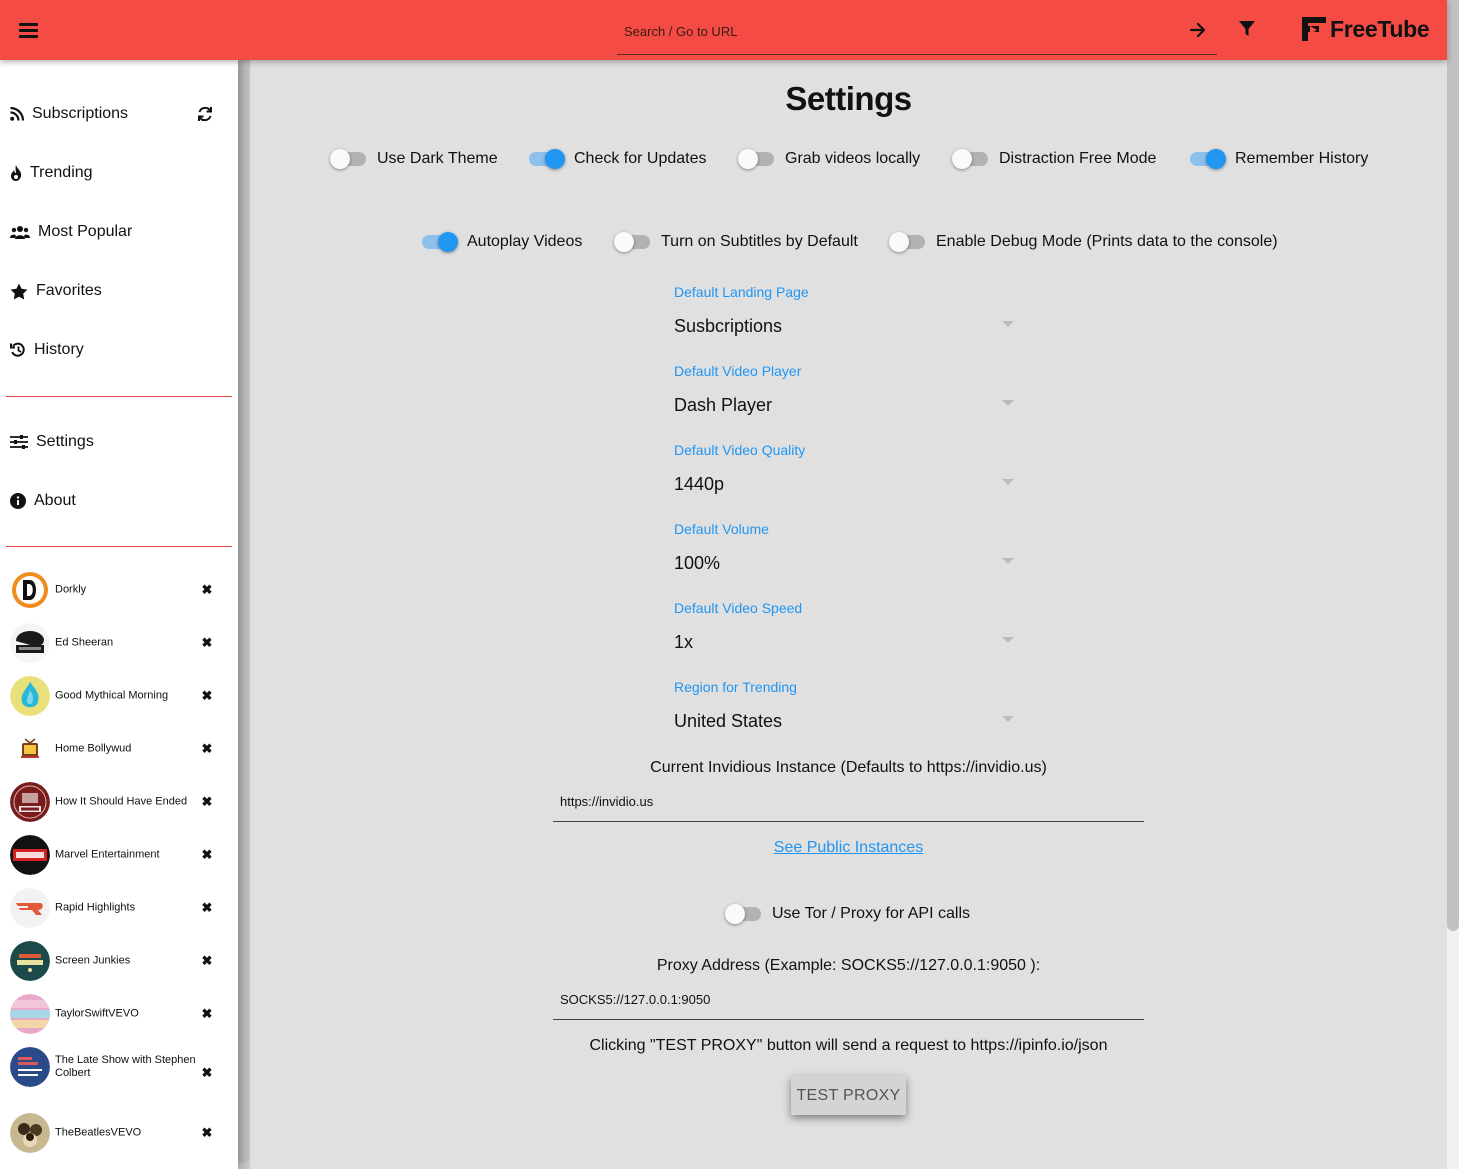 Image resolution: width=1459 pixels, height=1169 pixels. I want to click on sidebar-item-settings: Settings, so click(52, 442).